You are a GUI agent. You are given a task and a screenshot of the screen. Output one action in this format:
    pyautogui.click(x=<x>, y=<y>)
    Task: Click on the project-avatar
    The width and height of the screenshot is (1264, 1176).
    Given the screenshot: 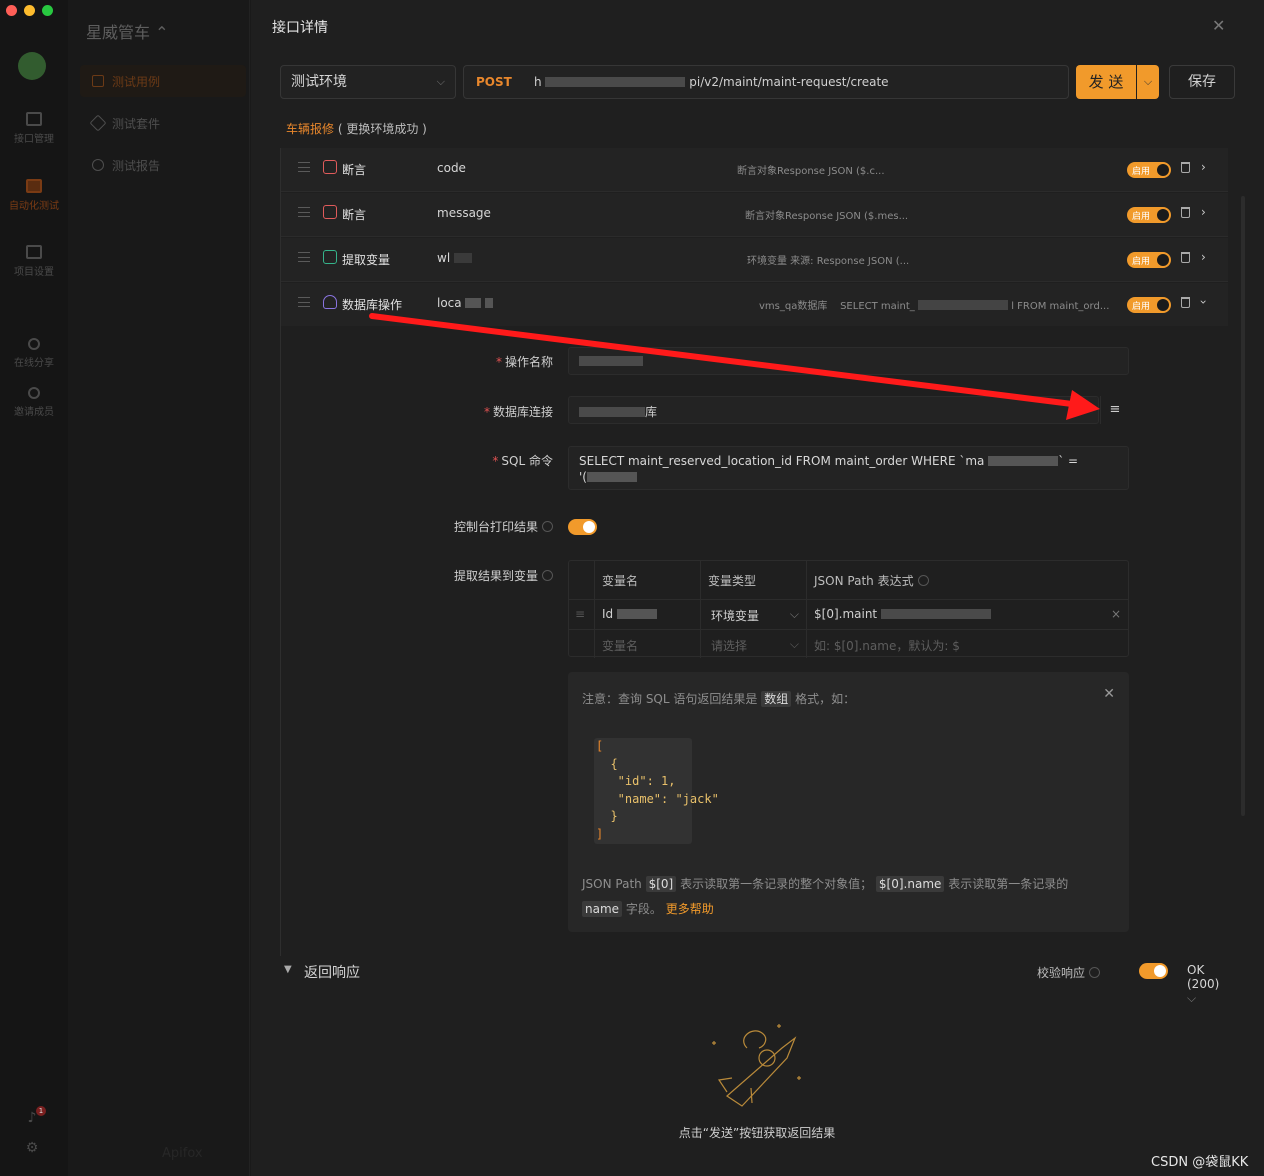 What is the action you would take?
    pyautogui.click(x=32, y=66)
    